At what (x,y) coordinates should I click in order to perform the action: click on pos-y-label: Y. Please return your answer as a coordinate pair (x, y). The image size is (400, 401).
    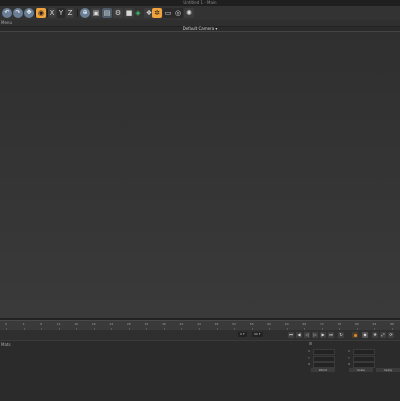
    Looking at the image, I should click on (309, 358).